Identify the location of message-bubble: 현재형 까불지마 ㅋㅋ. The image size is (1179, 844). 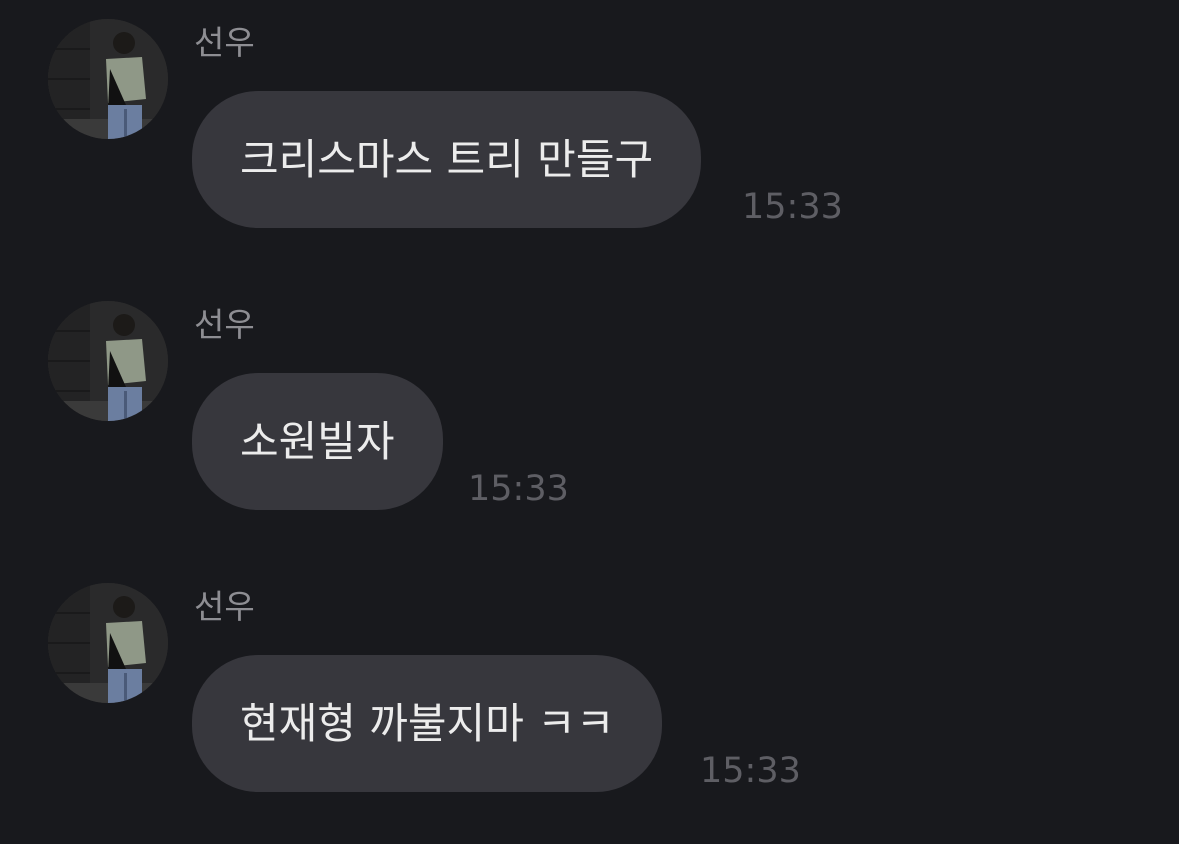
(427, 723).